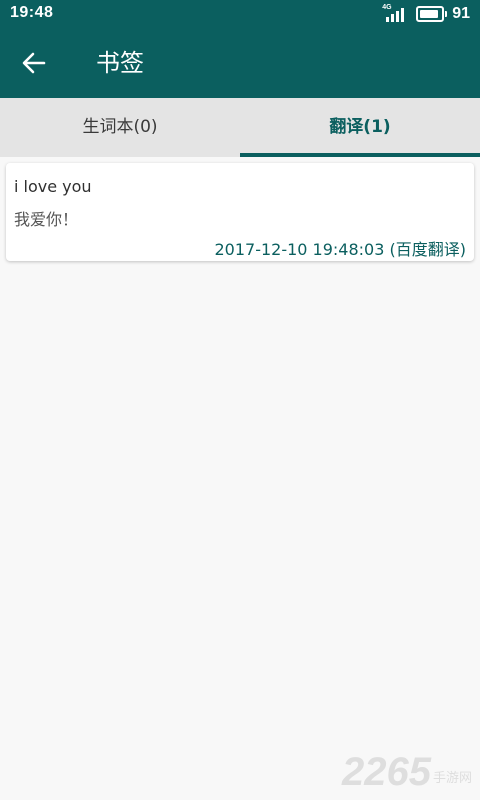  I want to click on source-text: i love you, so click(53, 186).